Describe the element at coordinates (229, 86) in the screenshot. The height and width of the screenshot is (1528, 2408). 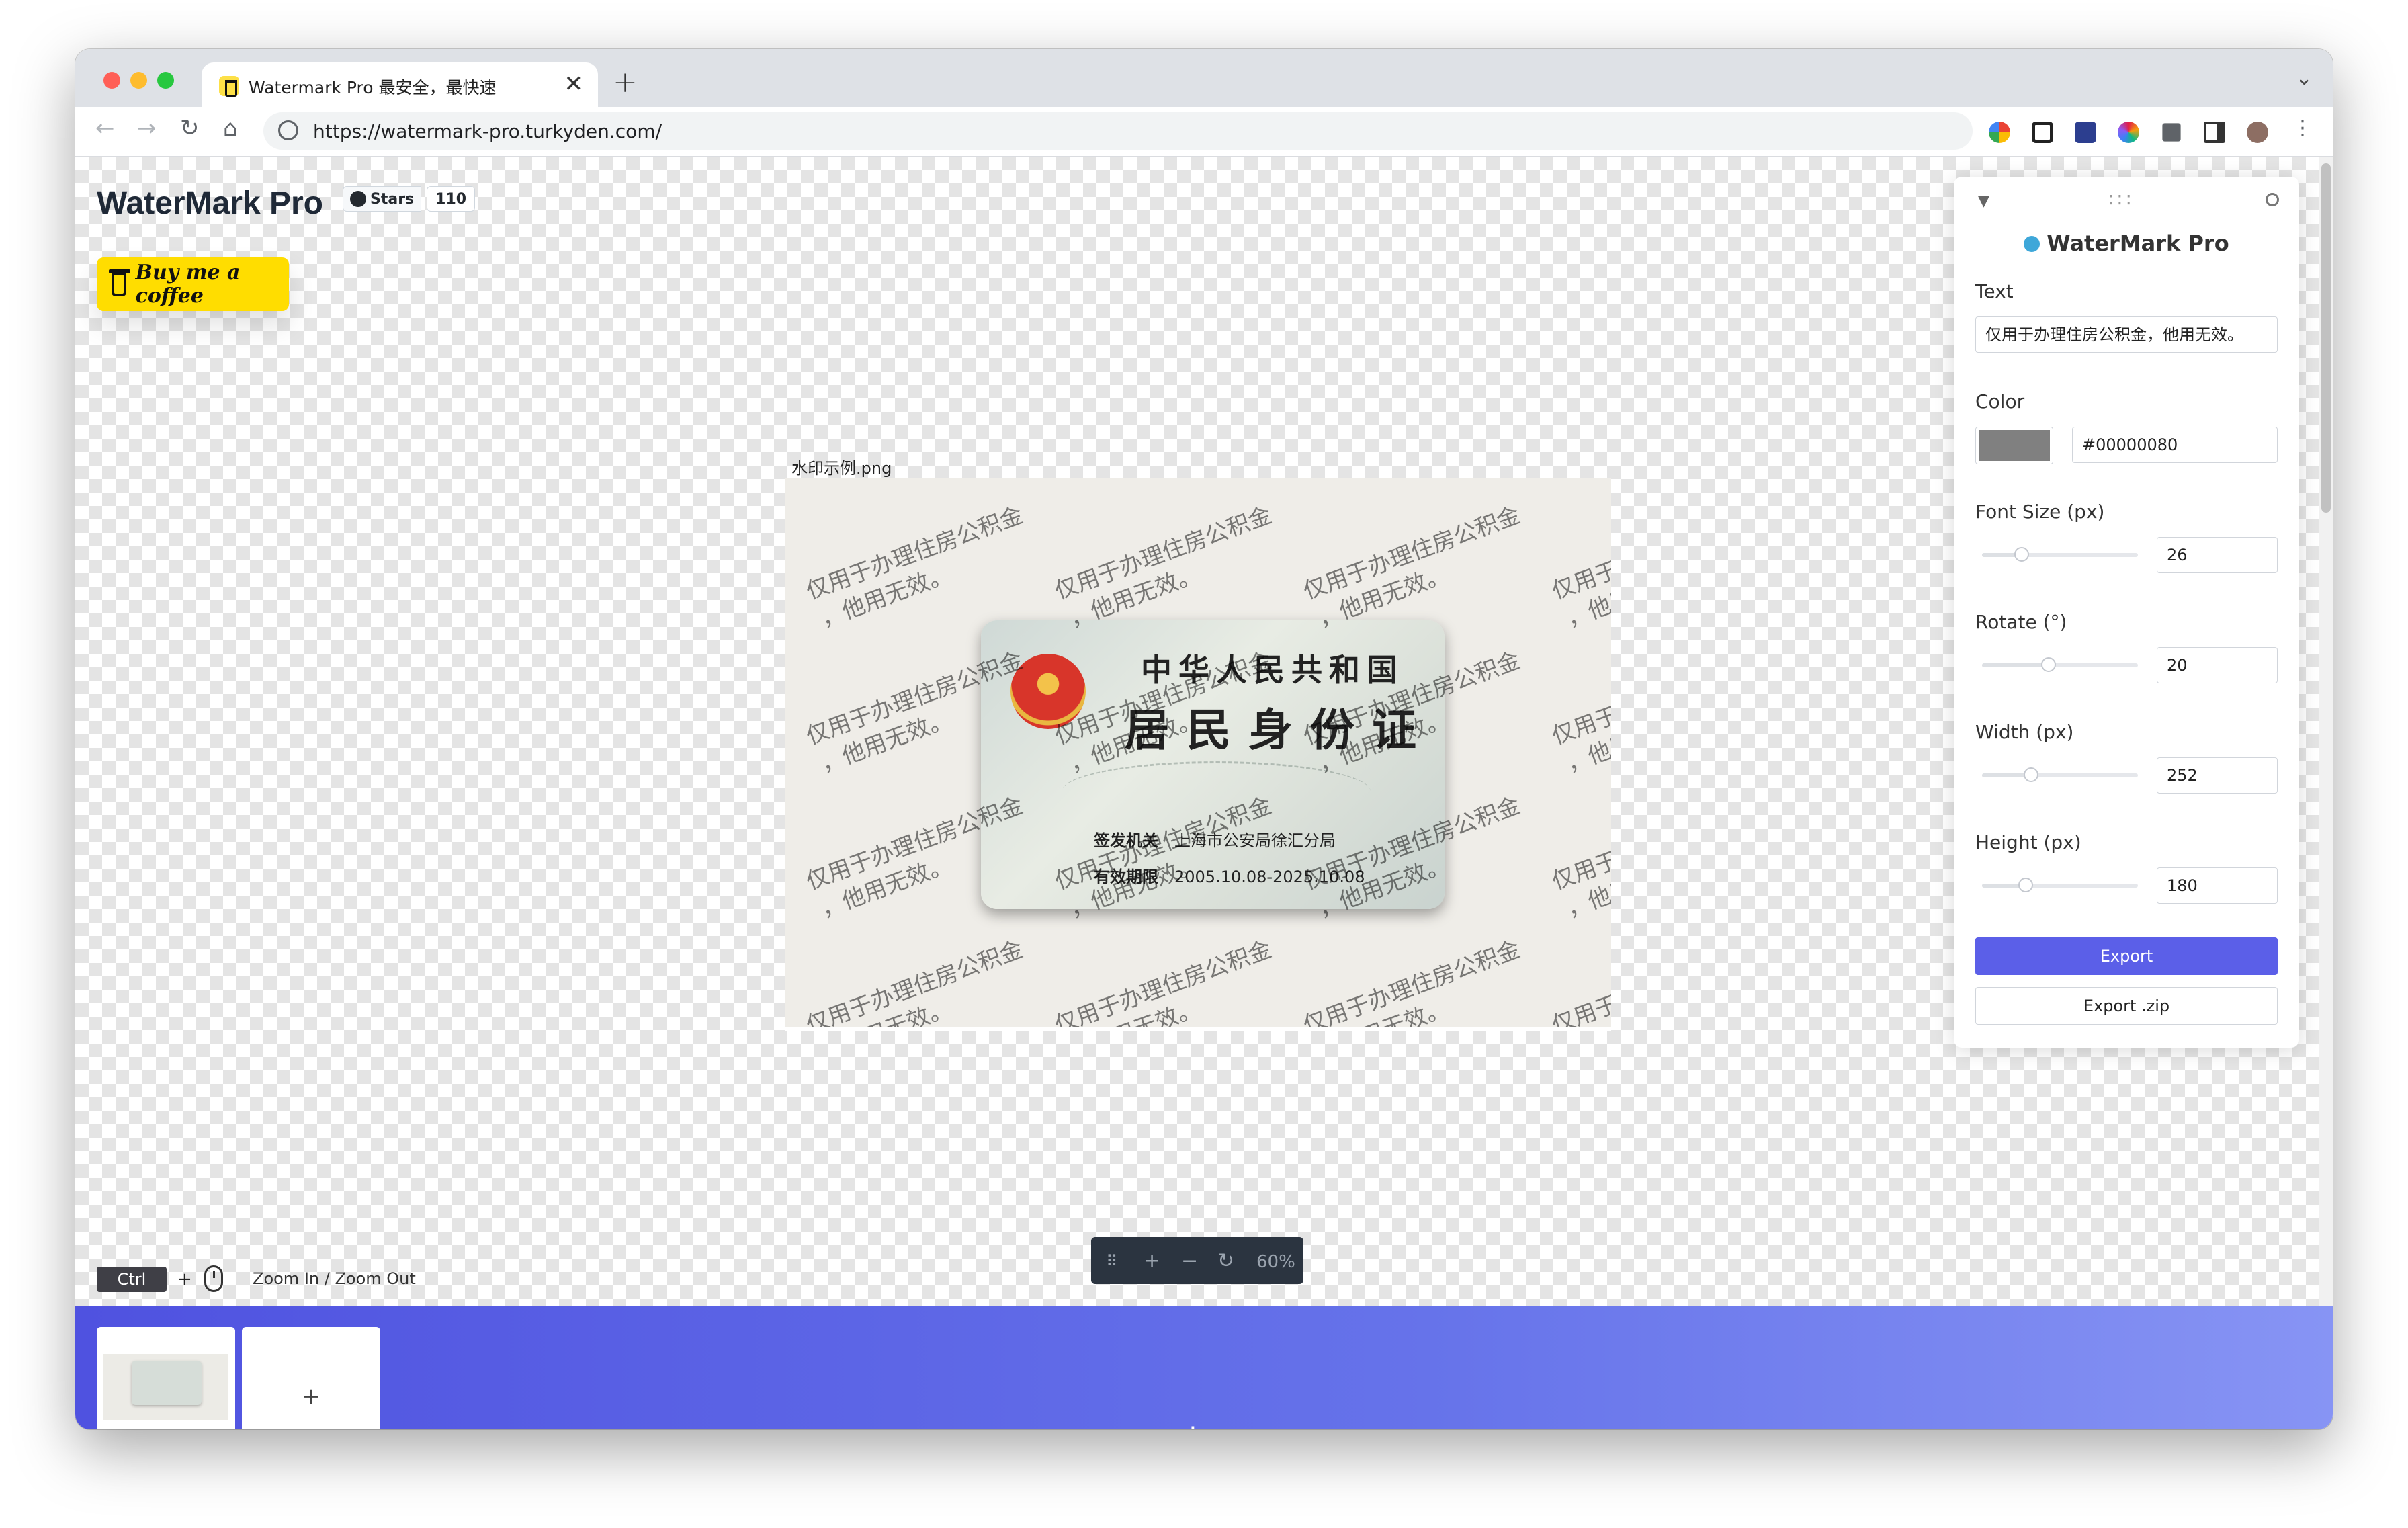
I see `coffee-favicon-icon` at that location.